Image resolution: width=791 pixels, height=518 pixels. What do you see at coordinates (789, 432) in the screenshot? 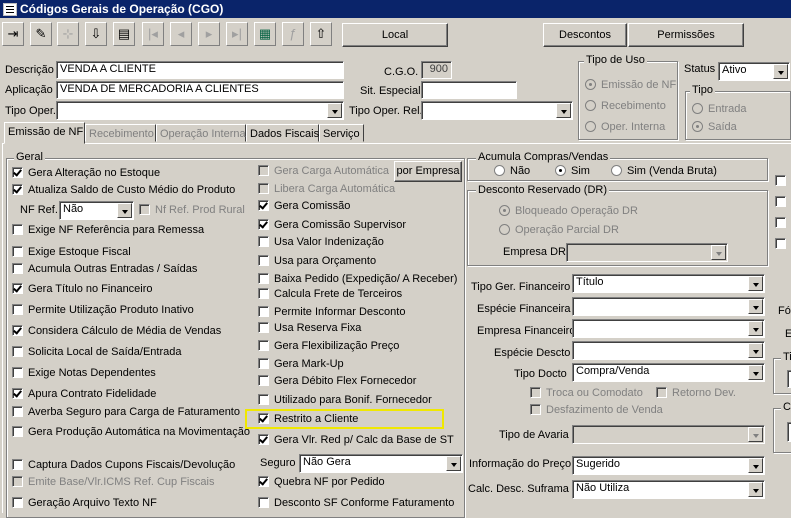
I see `right-field-c` at bounding box center [789, 432].